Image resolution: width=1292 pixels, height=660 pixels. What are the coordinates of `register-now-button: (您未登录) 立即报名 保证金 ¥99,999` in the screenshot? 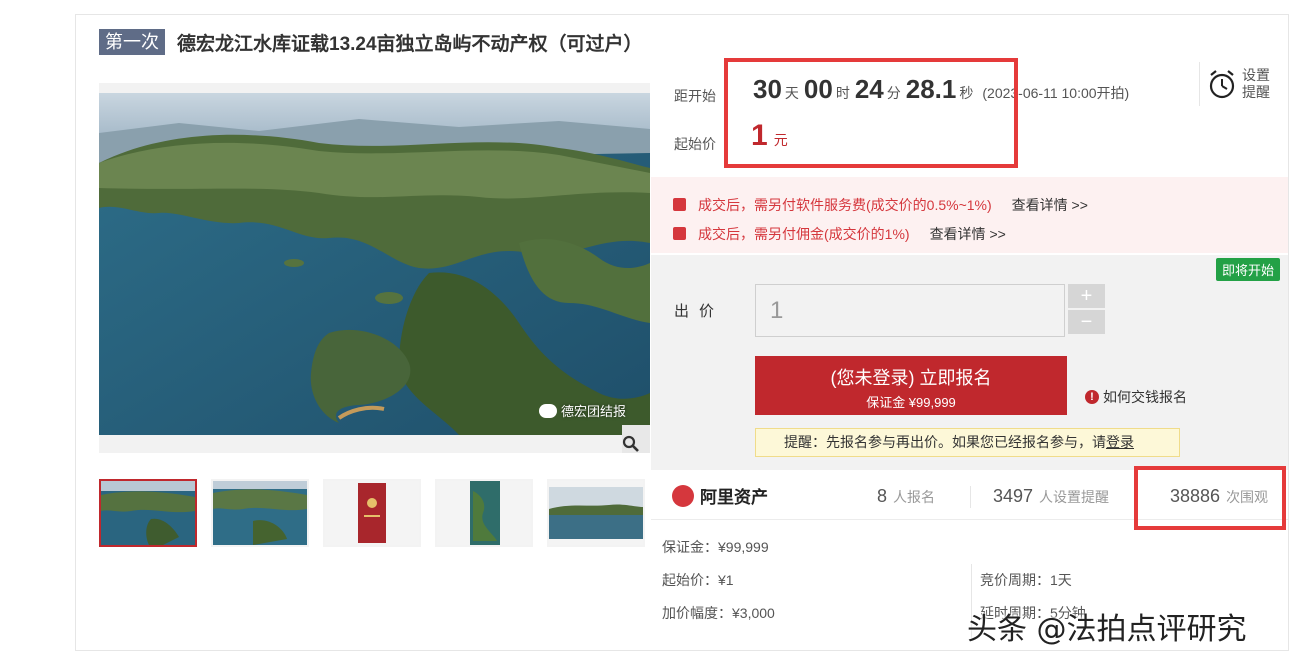 It's located at (911, 385).